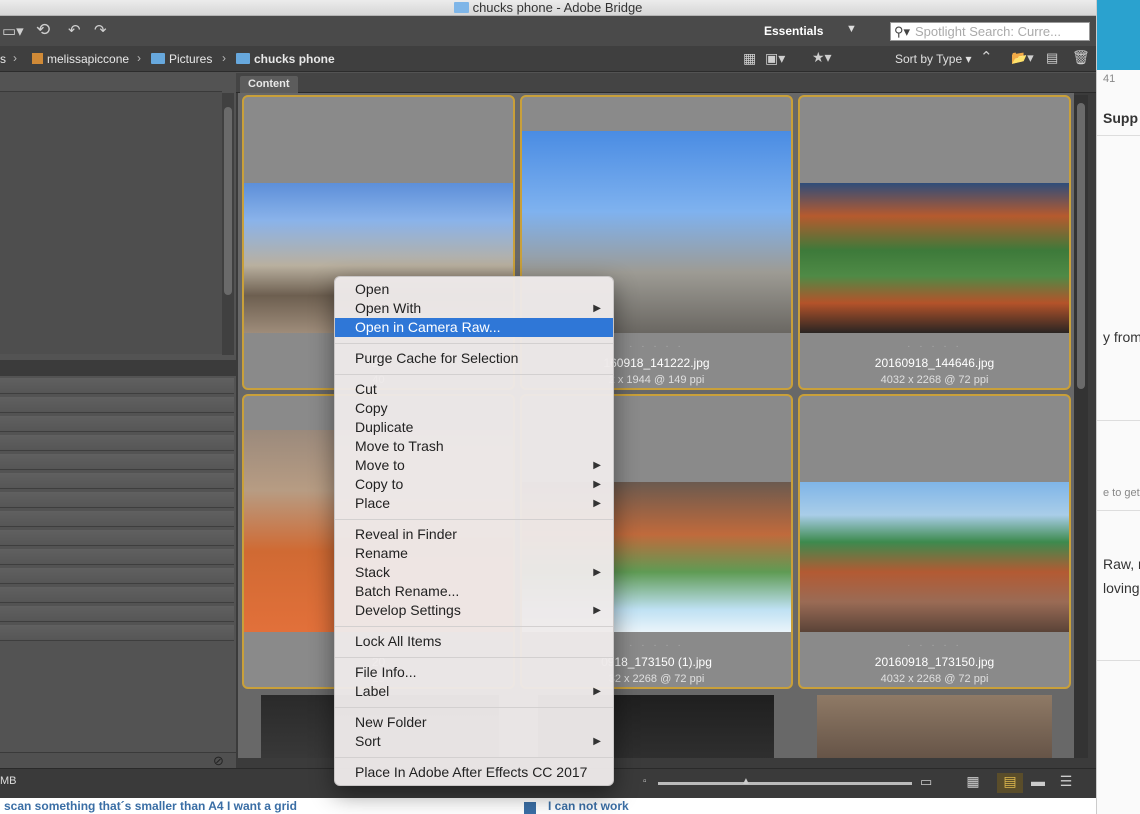 This screenshot has width=1140, height=814. I want to click on quality-grid-icon: ▦, so click(749, 58).